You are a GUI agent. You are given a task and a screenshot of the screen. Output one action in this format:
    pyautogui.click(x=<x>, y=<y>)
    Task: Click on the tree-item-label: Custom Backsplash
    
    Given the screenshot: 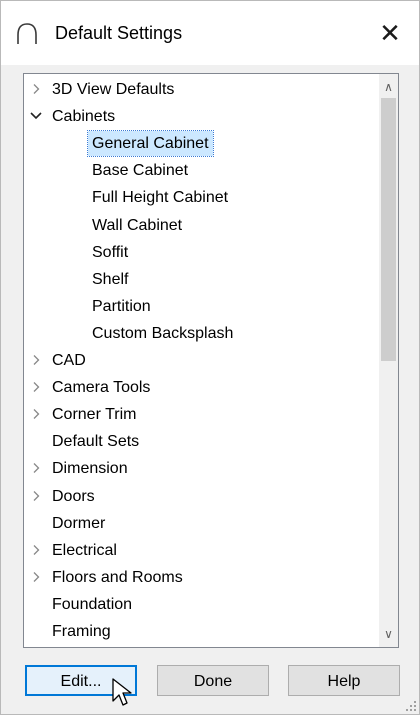 What is the action you would take?
    pyautogui.click(x=163, y=333)
    